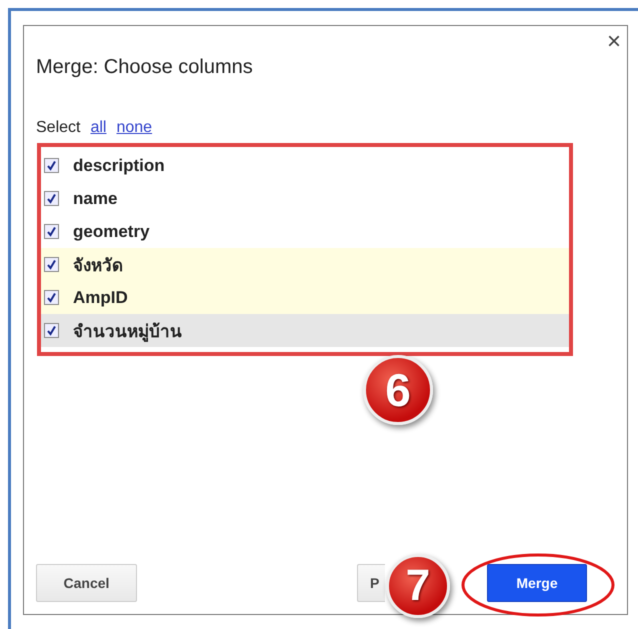 The image size is (638, 629). I want to click on select-link: all, so click(98, 128).